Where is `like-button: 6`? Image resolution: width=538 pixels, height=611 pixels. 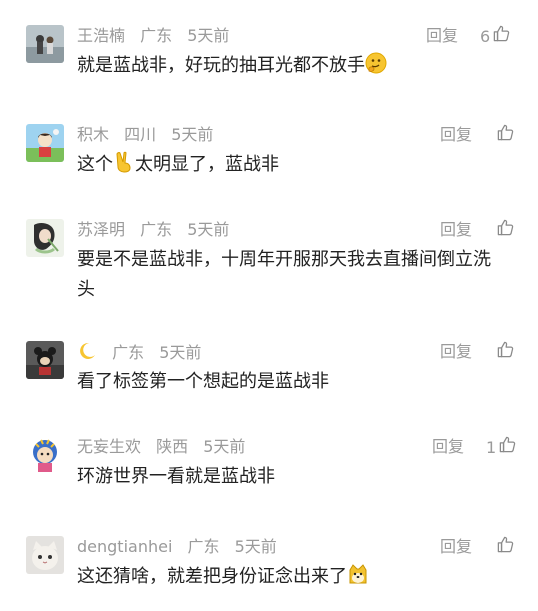 like-button: 6 is located at coordinates (495, 36).